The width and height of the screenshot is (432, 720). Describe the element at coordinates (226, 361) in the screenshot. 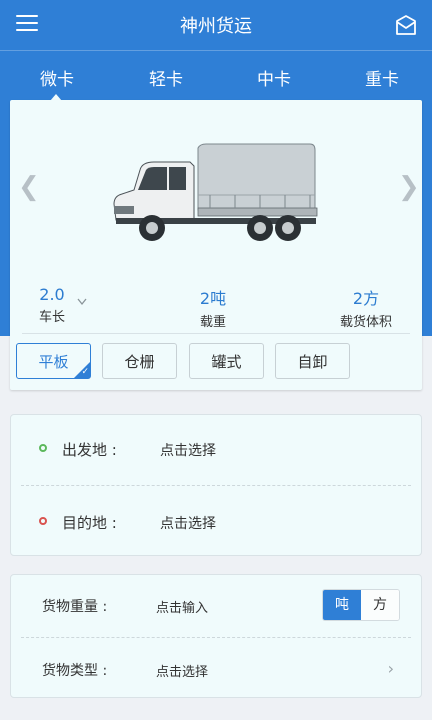

I see `truck-type-tank-button: 罐式` at that location.